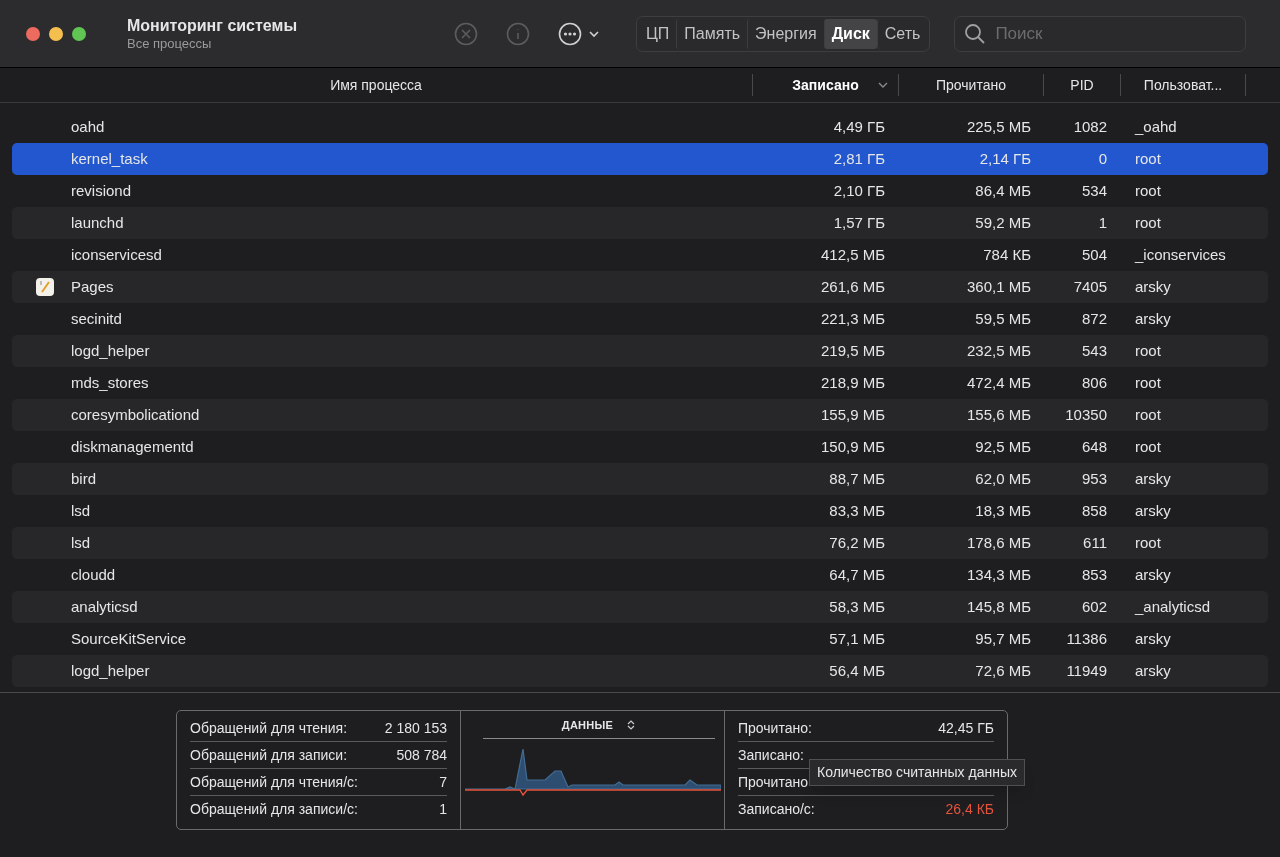  What do you see at coordinates (1102, 158) in the screenshot?
I see `pid-cell-text: 0` at bounding box center [1102, 158].